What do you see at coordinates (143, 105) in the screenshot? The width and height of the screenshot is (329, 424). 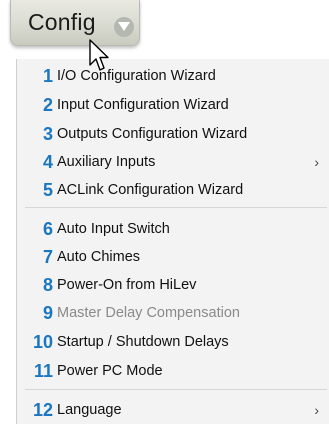 I see `menu-item-label: Input Configuration Wizard` at bounding box center [143, 105].